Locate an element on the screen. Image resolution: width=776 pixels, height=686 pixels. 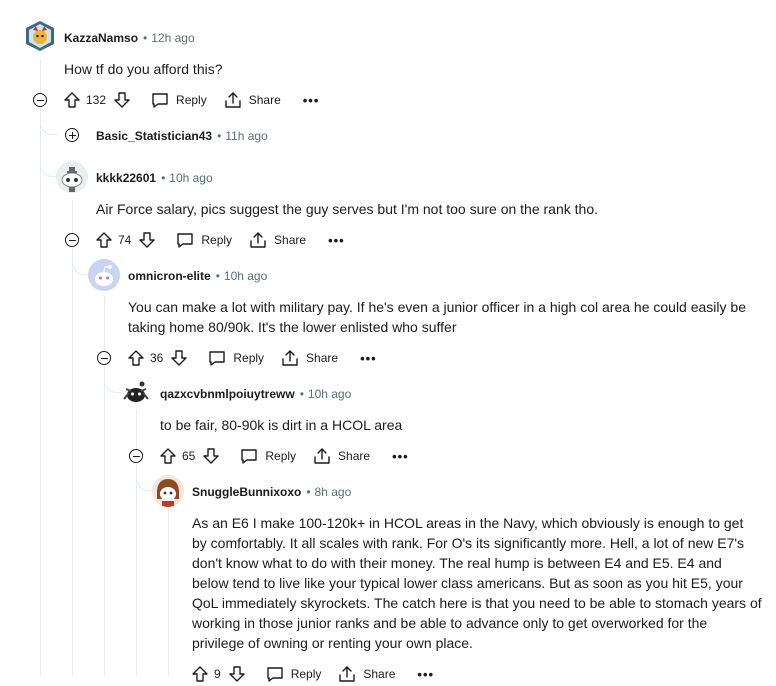
thread-line-level4 is located at coordinates (168, 592).